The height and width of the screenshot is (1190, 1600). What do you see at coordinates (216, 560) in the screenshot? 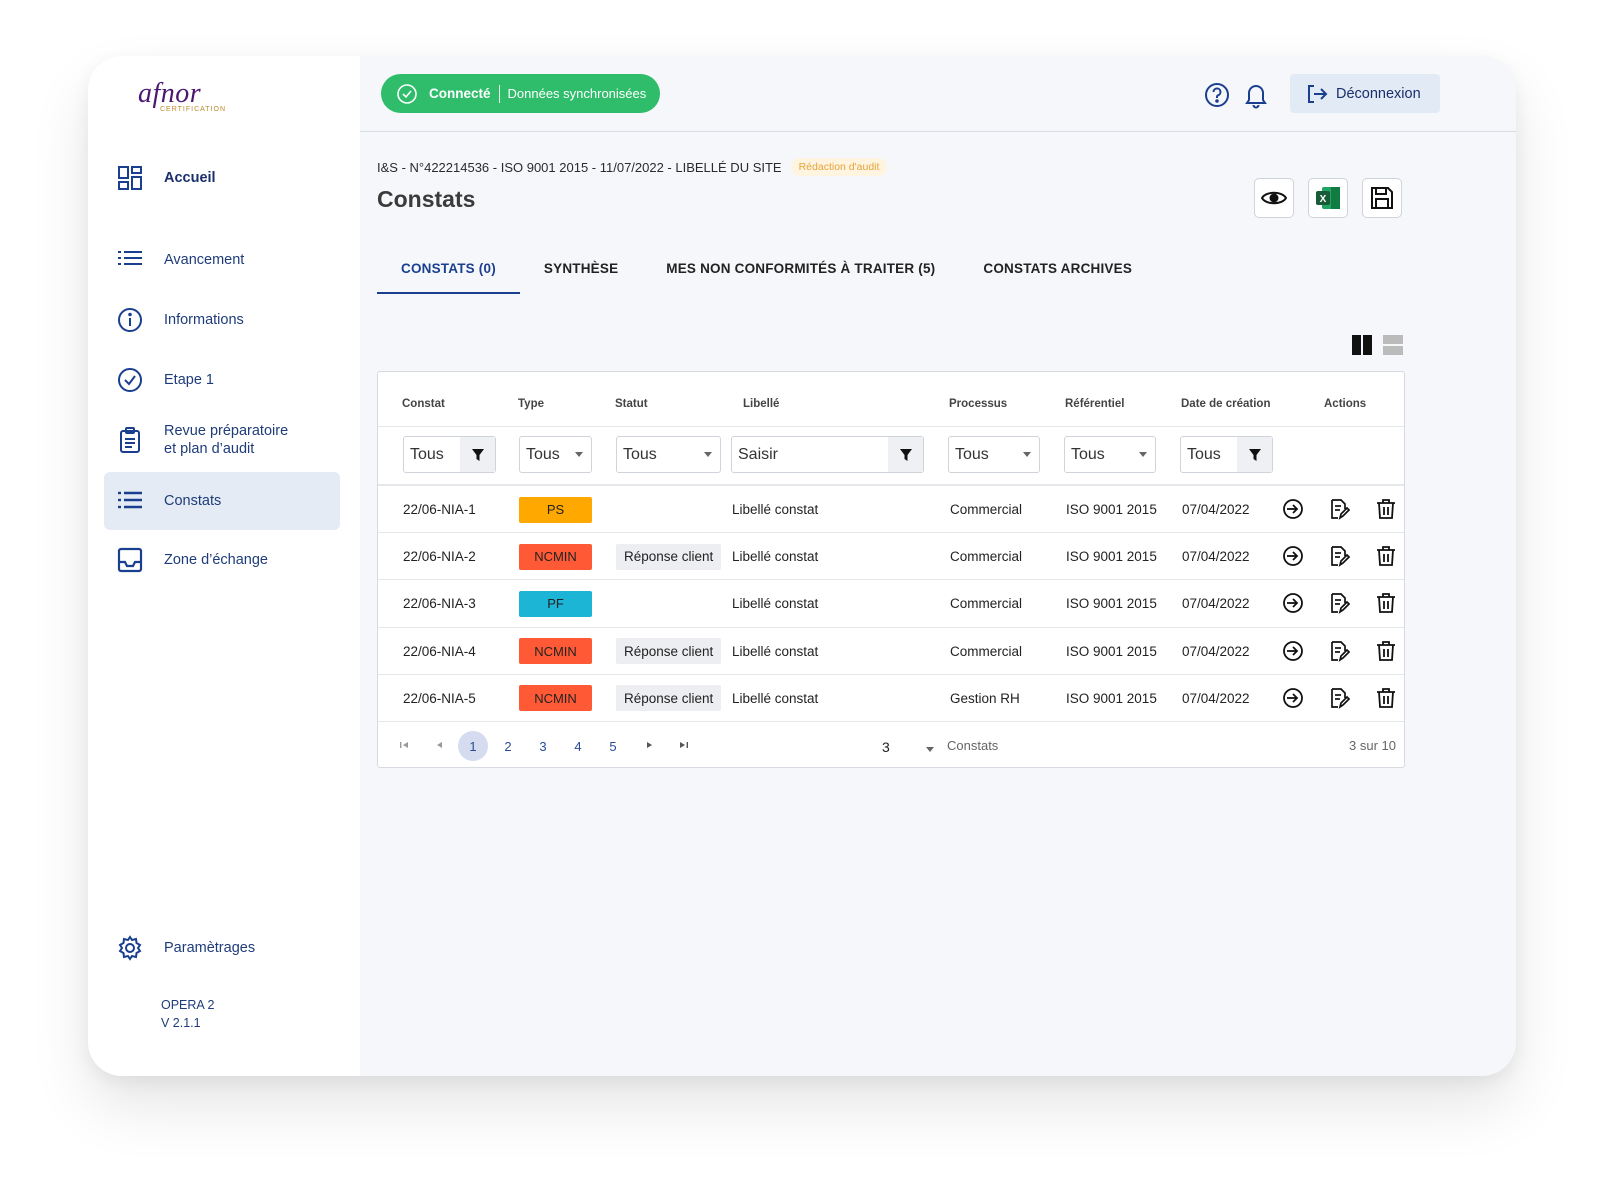
I see `sidebar-item-label: Zone d’échange` at bounding box center [216, 560].